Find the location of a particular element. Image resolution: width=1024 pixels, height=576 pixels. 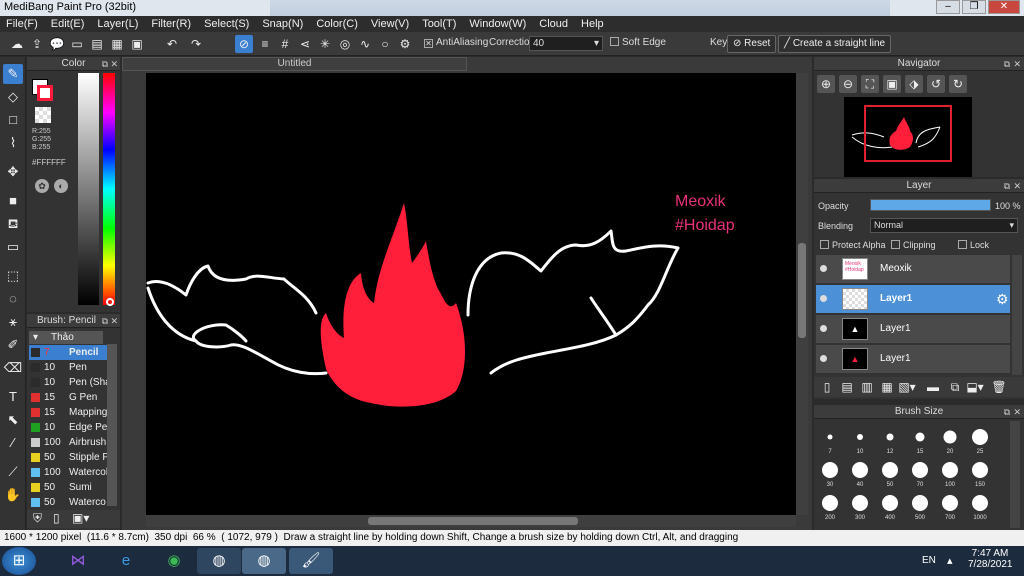

flip-icon: ⬗ is located at coordinates (914, 84).